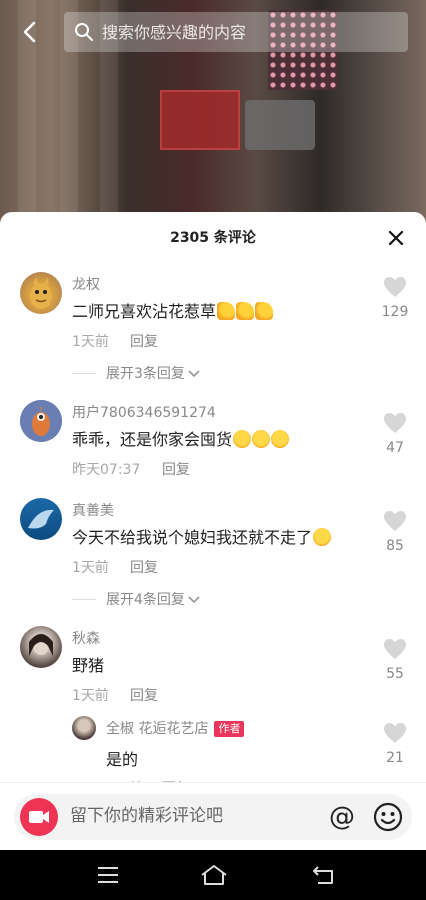  Describe the element at coordinates (190, 816) in the screenshot. I see `comment-input` at that location.